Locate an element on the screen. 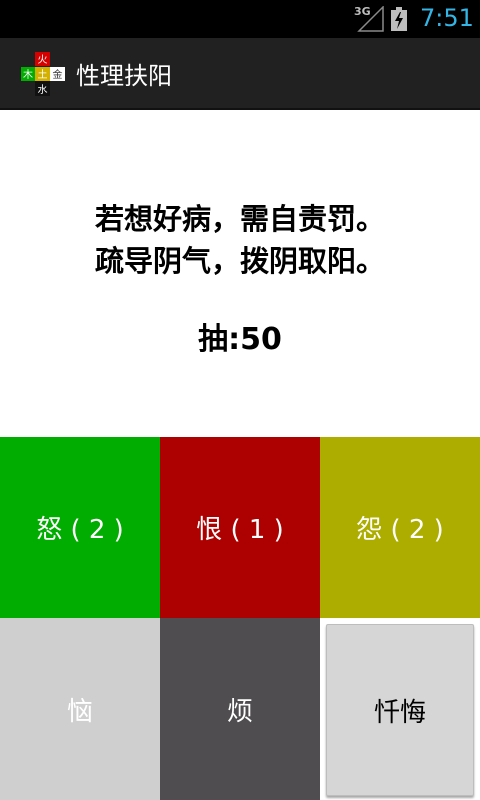 This screenshot has height=800, width=480. anger-button-label: 怒 ( 2 ) is located at coordinates (80, 530).